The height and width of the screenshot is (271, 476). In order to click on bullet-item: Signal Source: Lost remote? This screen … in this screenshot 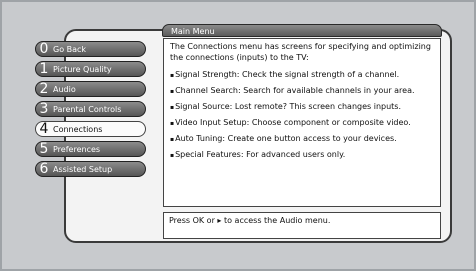, I will do `click(302, 107)`.